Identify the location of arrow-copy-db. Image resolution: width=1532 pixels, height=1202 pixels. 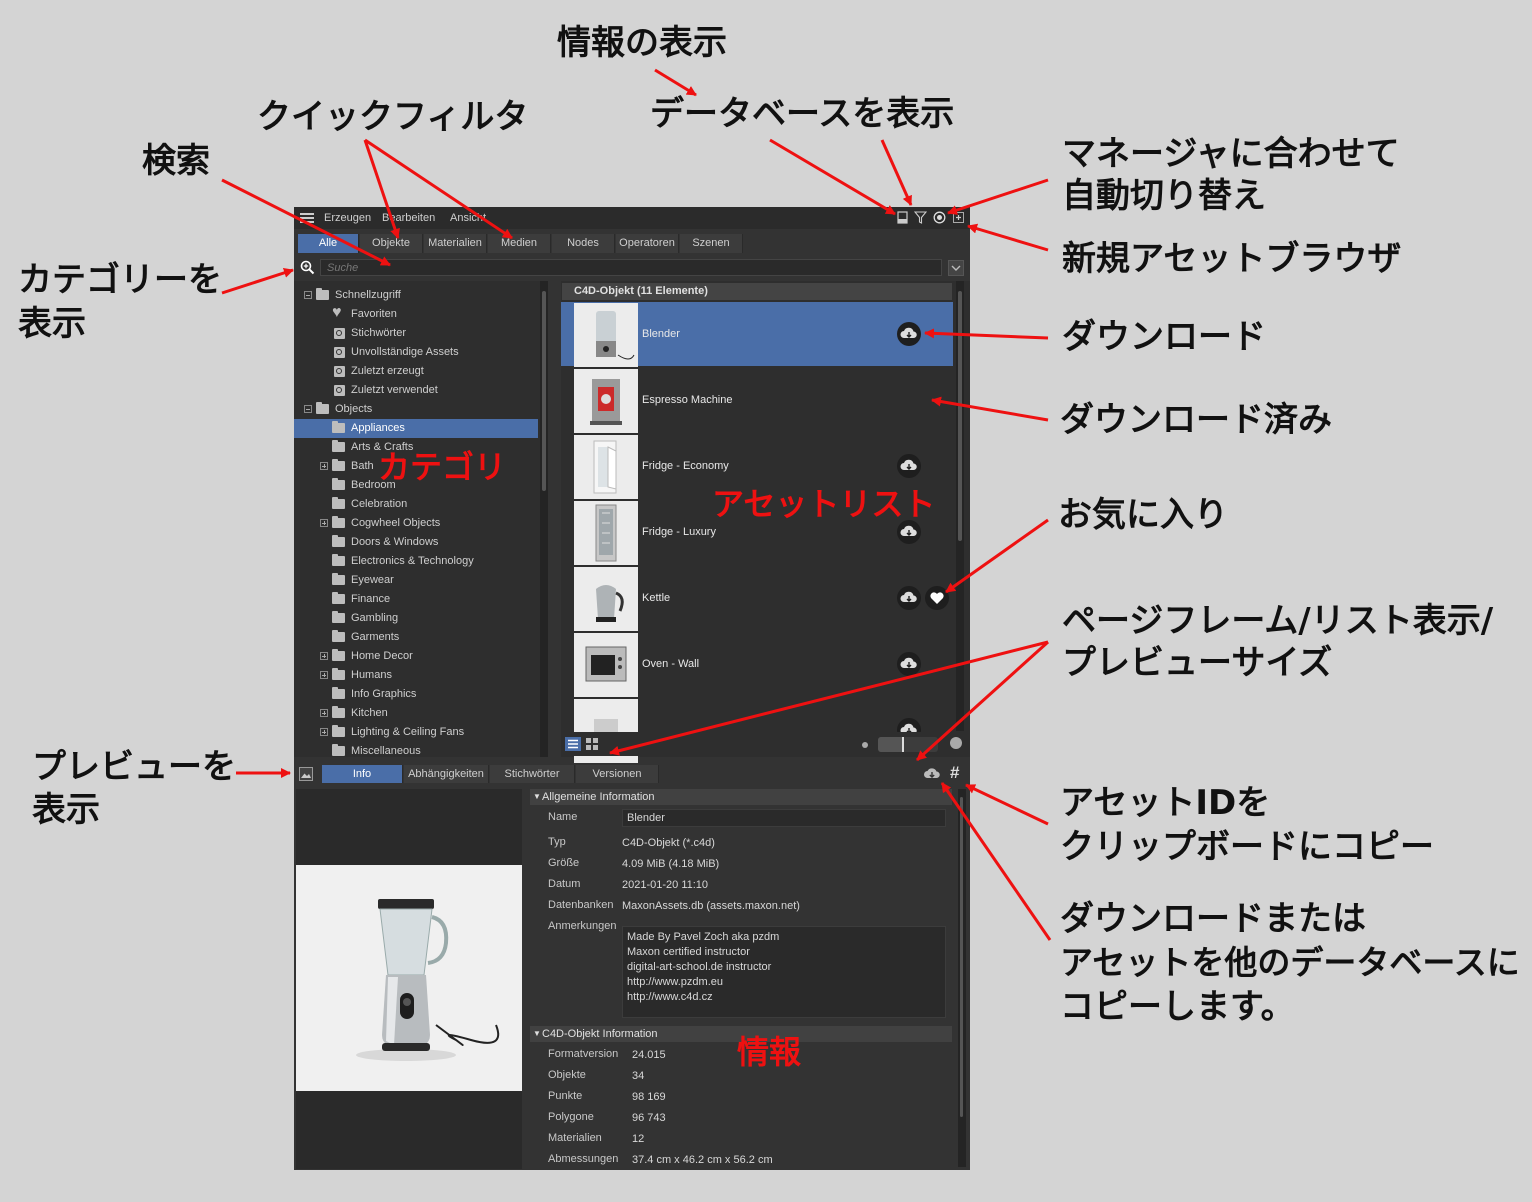
(996, 861).